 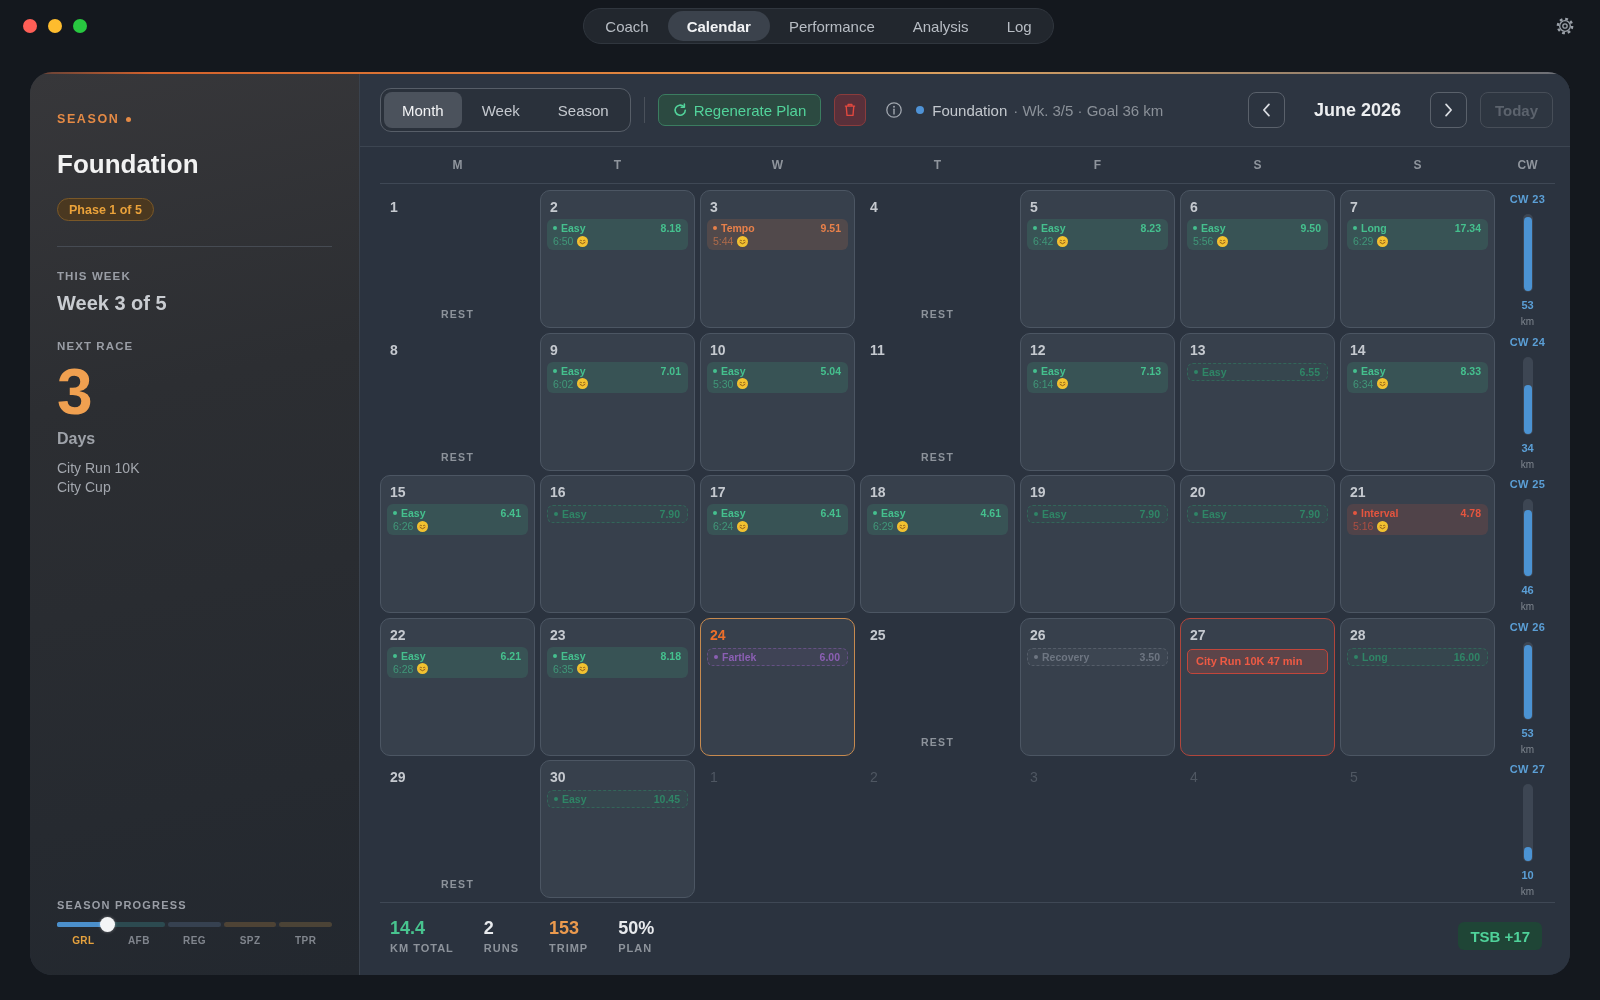 What do you see at coordinates (1527, 769) in the screenshot?
I see `week-number-label: CW 27` at bounding box center [1527, 769].